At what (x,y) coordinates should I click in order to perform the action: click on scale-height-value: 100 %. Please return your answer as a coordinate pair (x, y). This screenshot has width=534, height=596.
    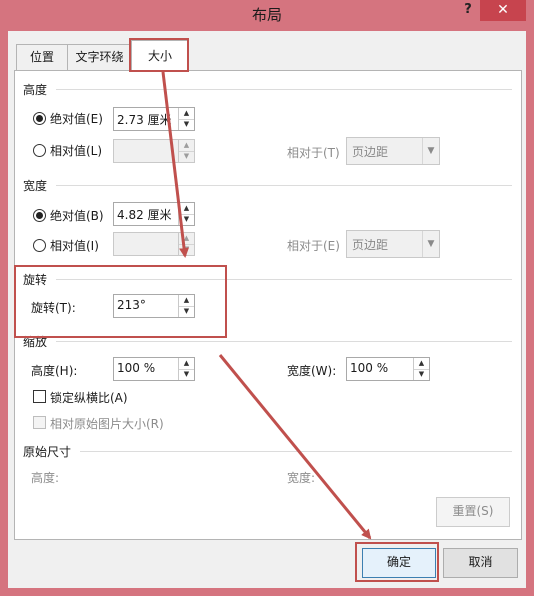
    Looking at the image, I should click on (136, 368).